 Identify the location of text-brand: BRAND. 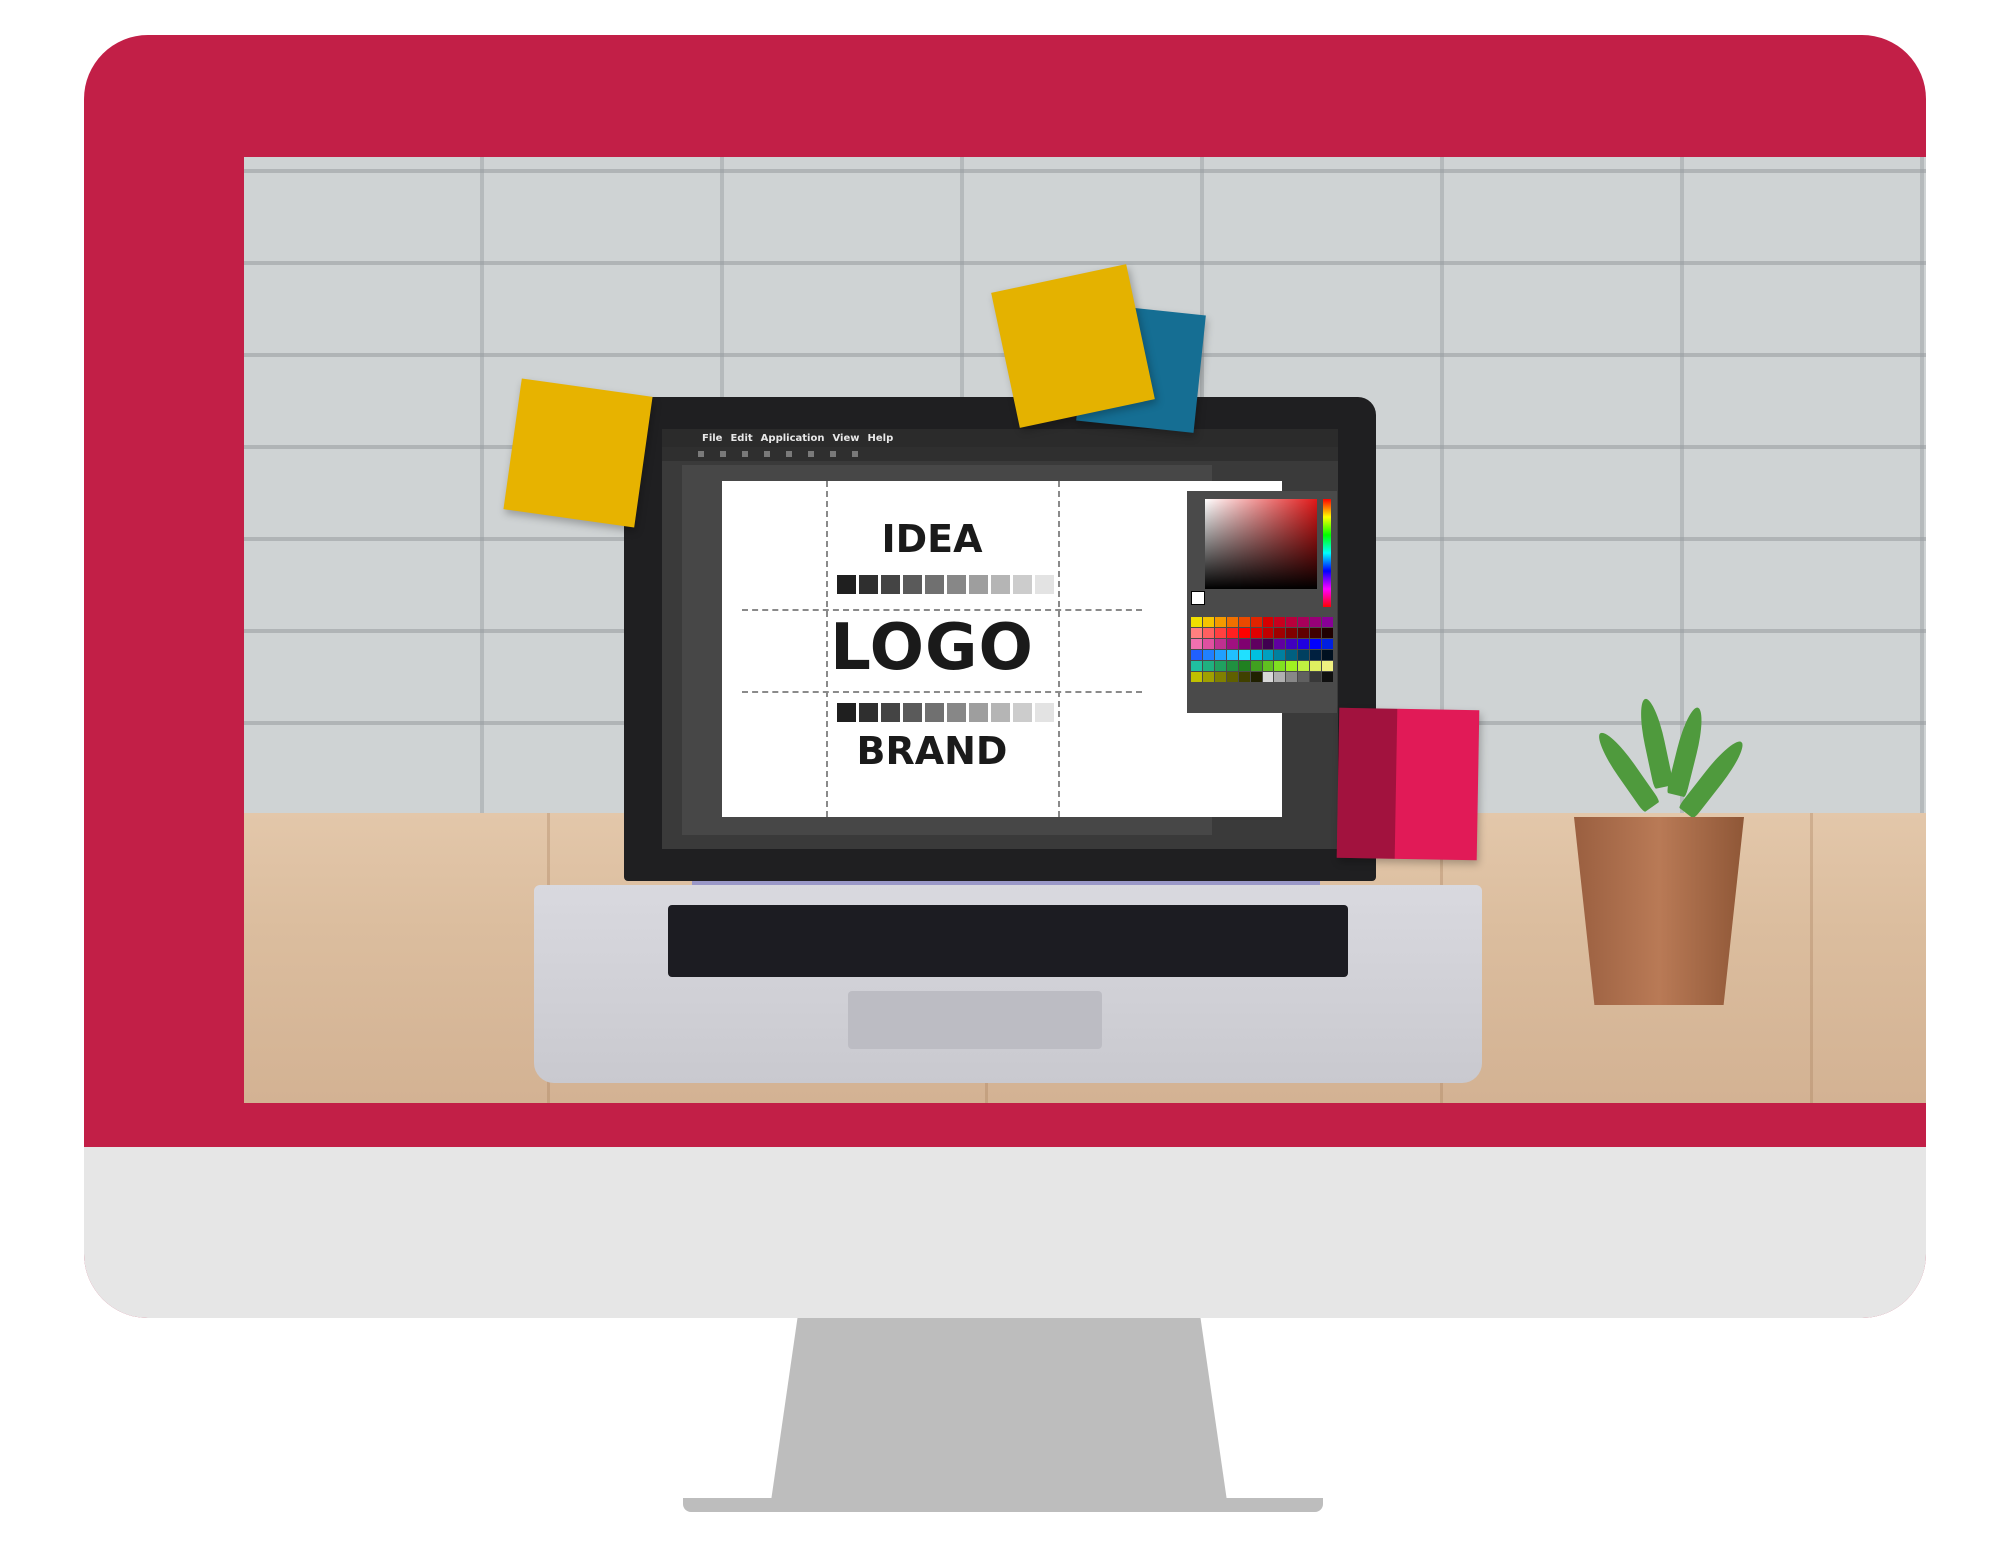
(932, 751).